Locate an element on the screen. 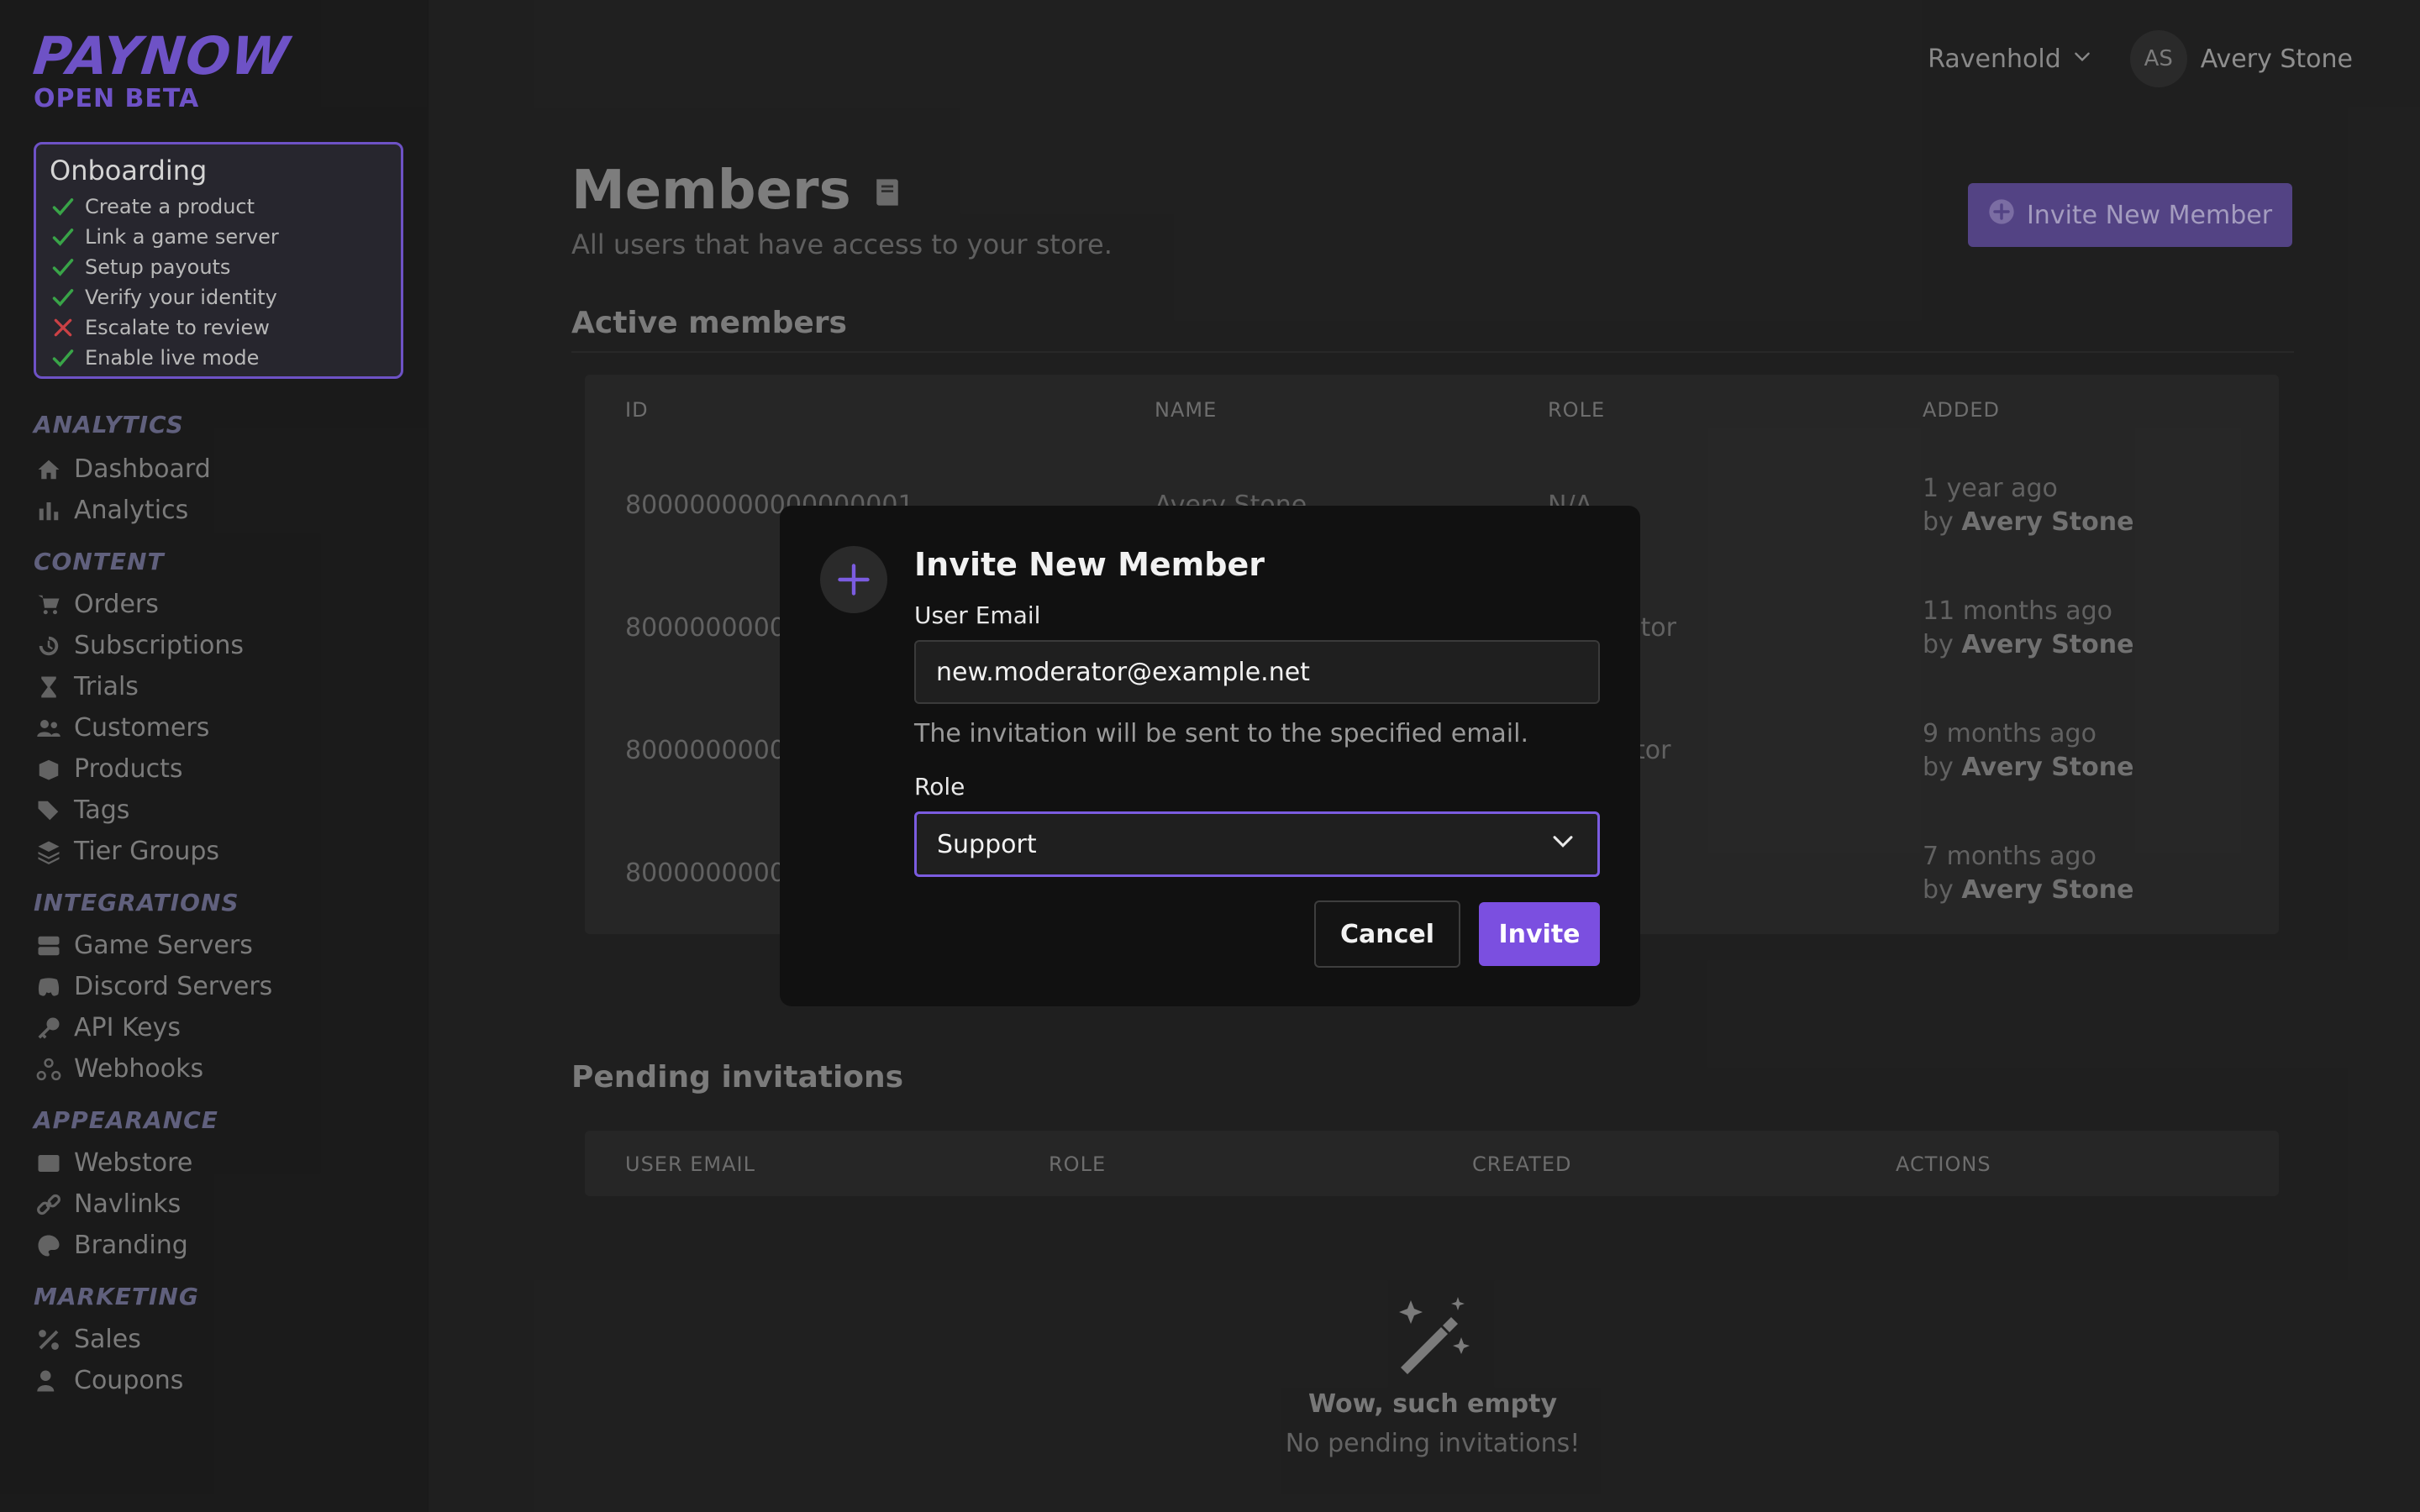  cancel-button: Cancel is located at coordinates (1387, 934).